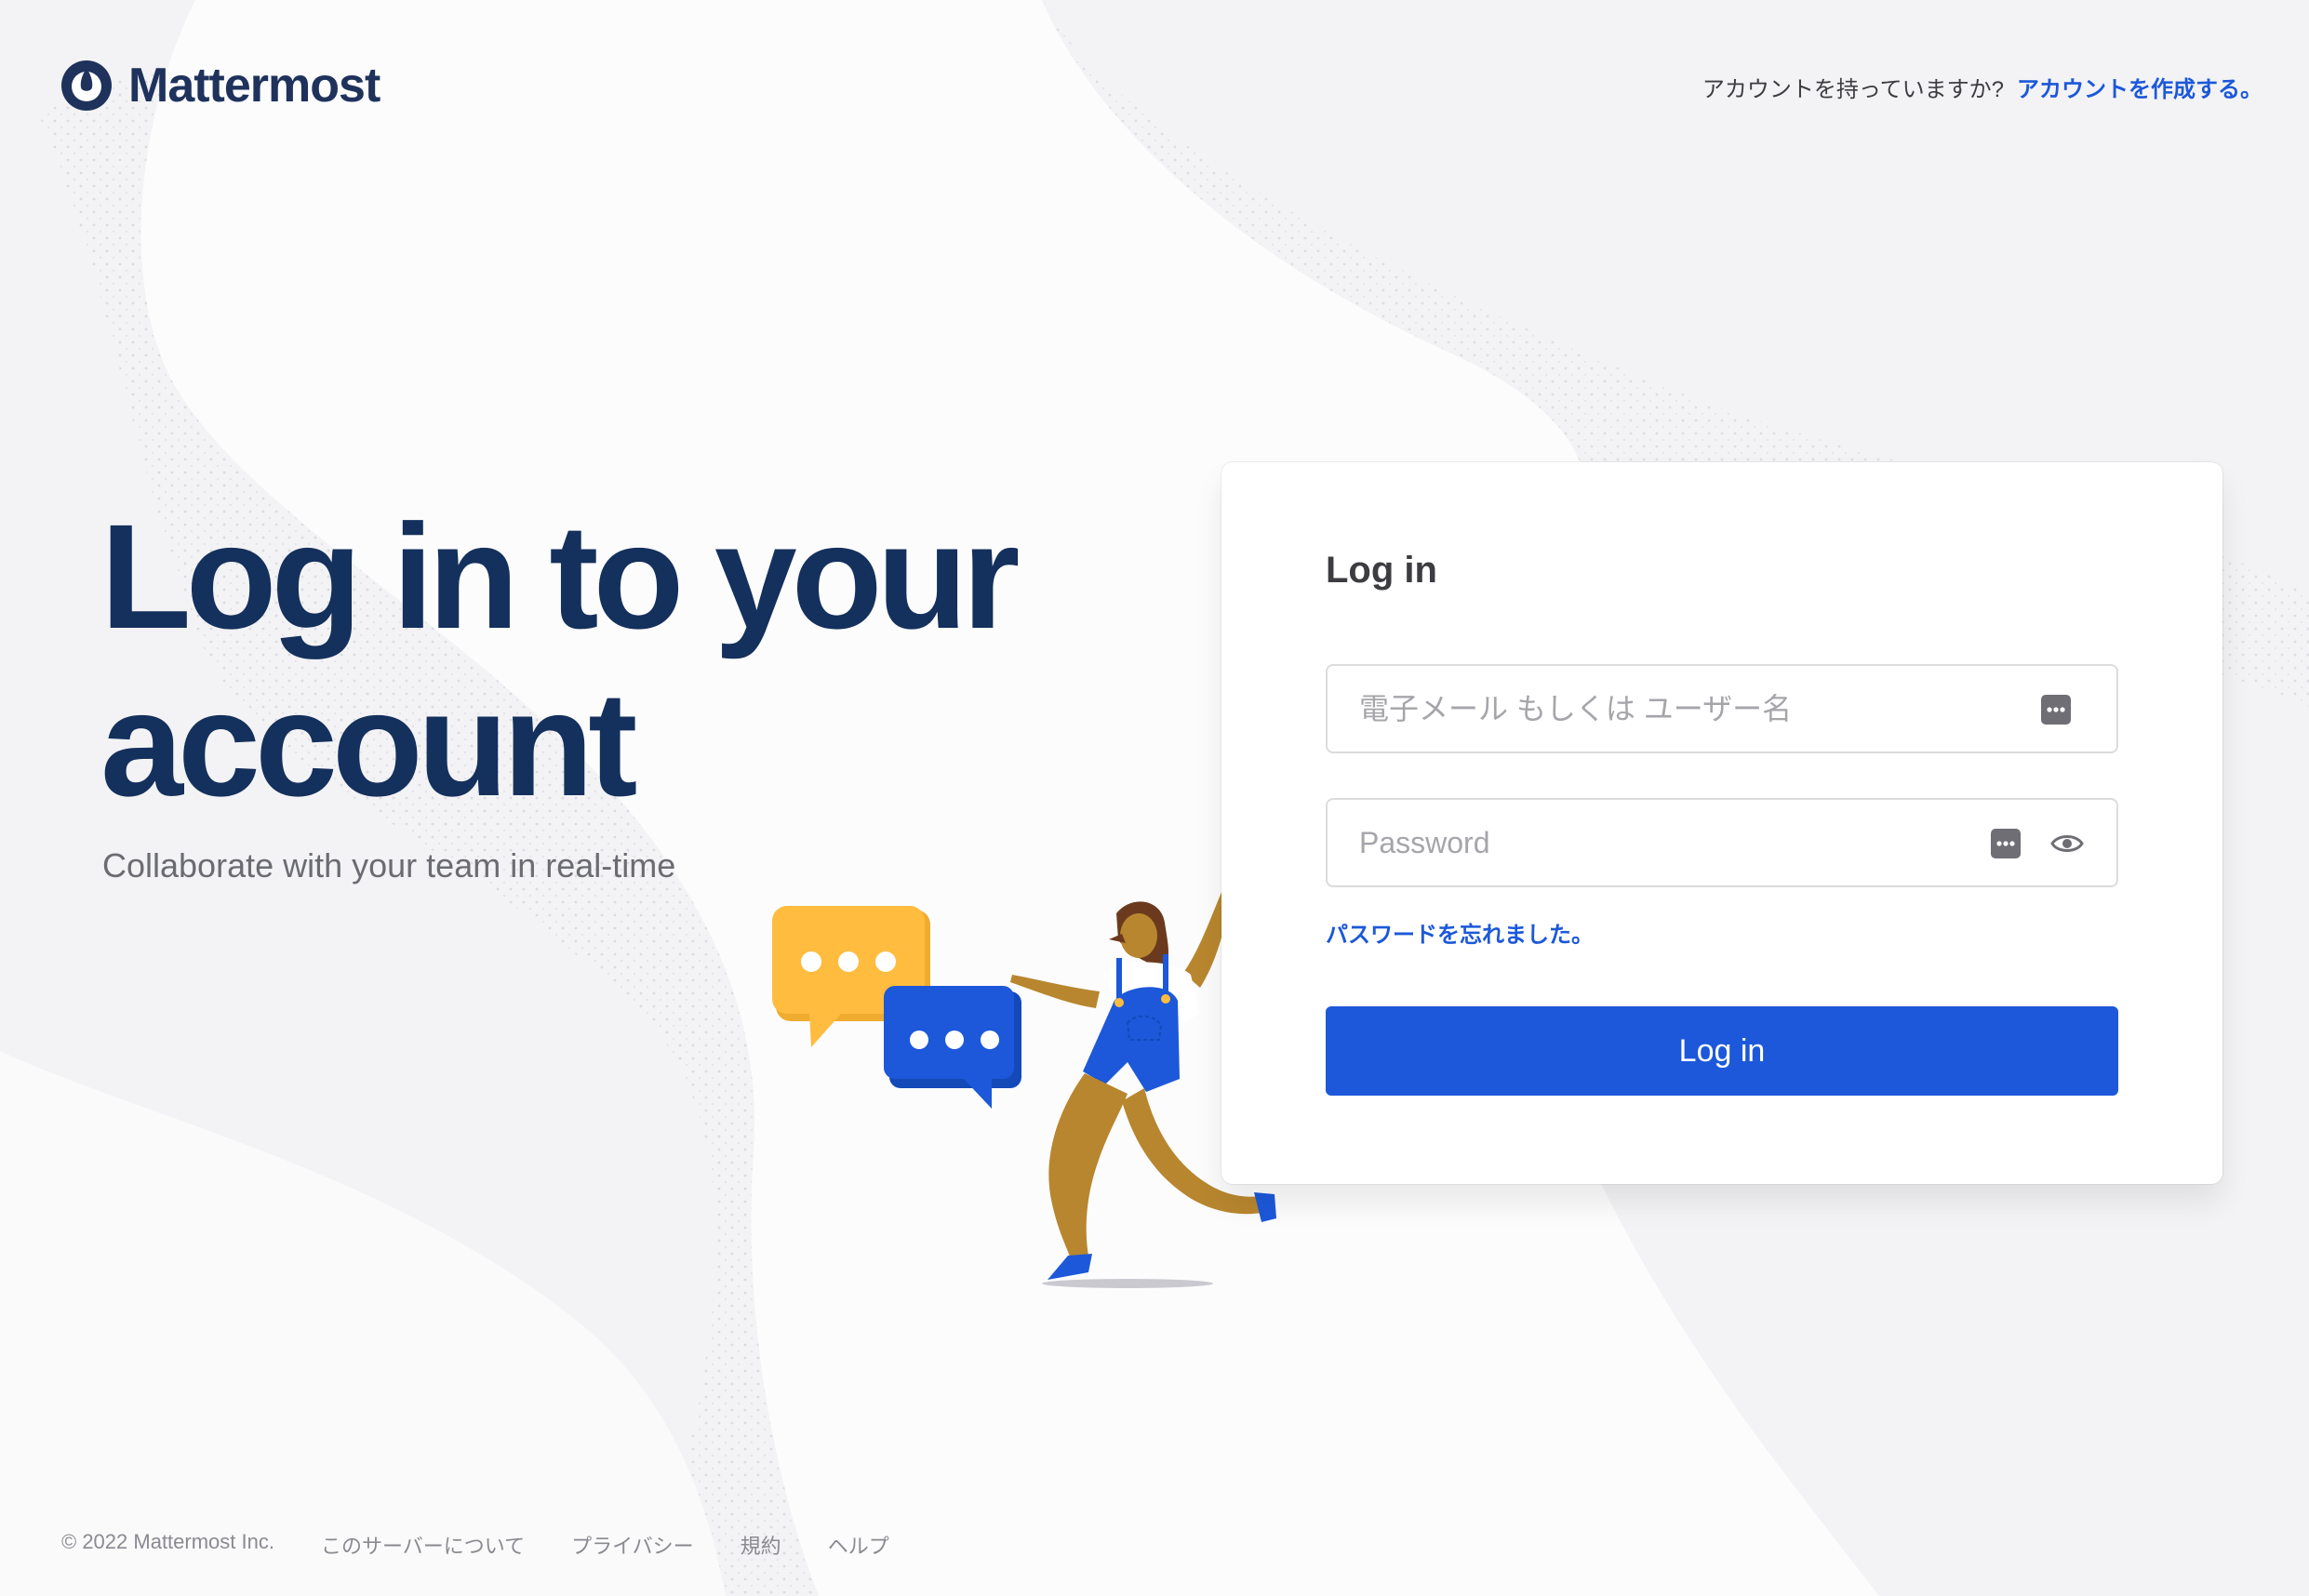 The width and height of the screenshot is (2309, 1596). What do you see at coordinates (167, 1542) in the screenshot?
I see `footer-copyright: © 2022 Mattermost Inc.` at bounding box center [167, 1542].